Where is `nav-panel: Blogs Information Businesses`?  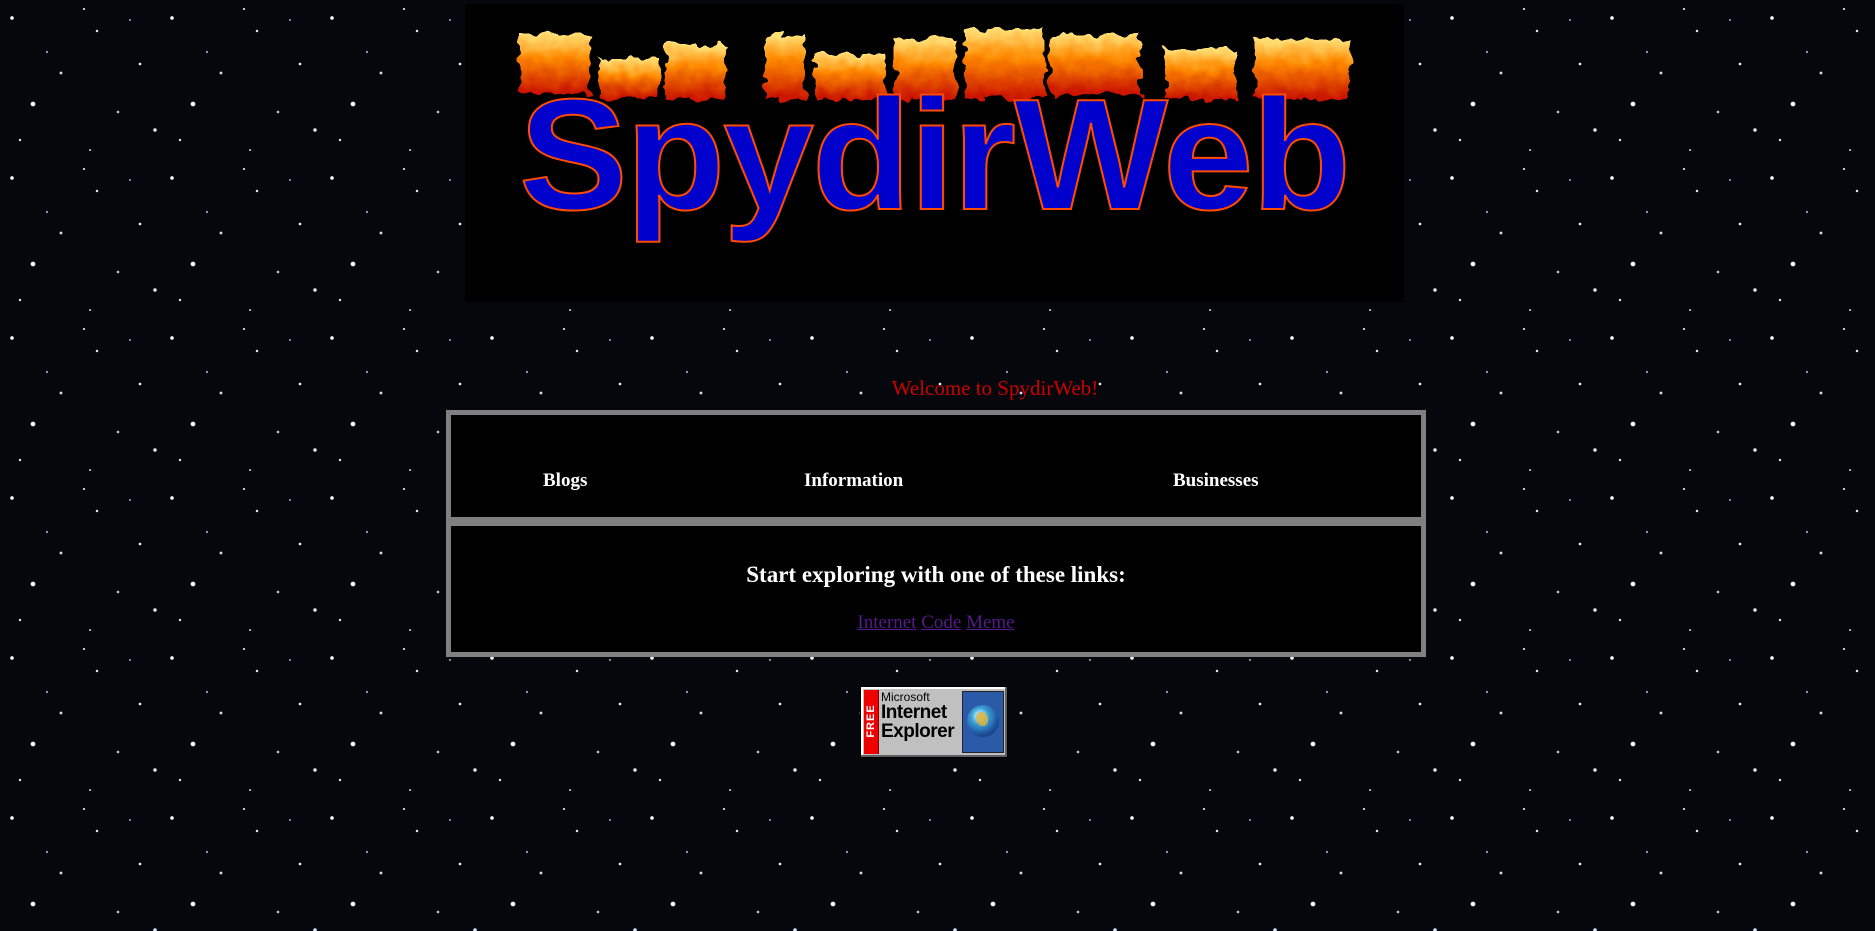 nav-panel: Blogs Information Businesses is located at coordinates (936, 466).